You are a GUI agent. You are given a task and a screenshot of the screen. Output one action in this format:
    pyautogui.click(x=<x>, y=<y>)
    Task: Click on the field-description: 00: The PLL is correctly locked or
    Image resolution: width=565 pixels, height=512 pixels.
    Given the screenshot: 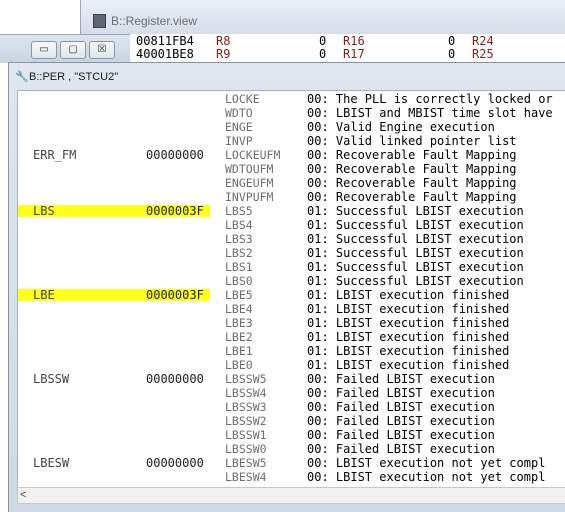 What is the action you would take?
    pyautogui.click(x=430, y=99)
    